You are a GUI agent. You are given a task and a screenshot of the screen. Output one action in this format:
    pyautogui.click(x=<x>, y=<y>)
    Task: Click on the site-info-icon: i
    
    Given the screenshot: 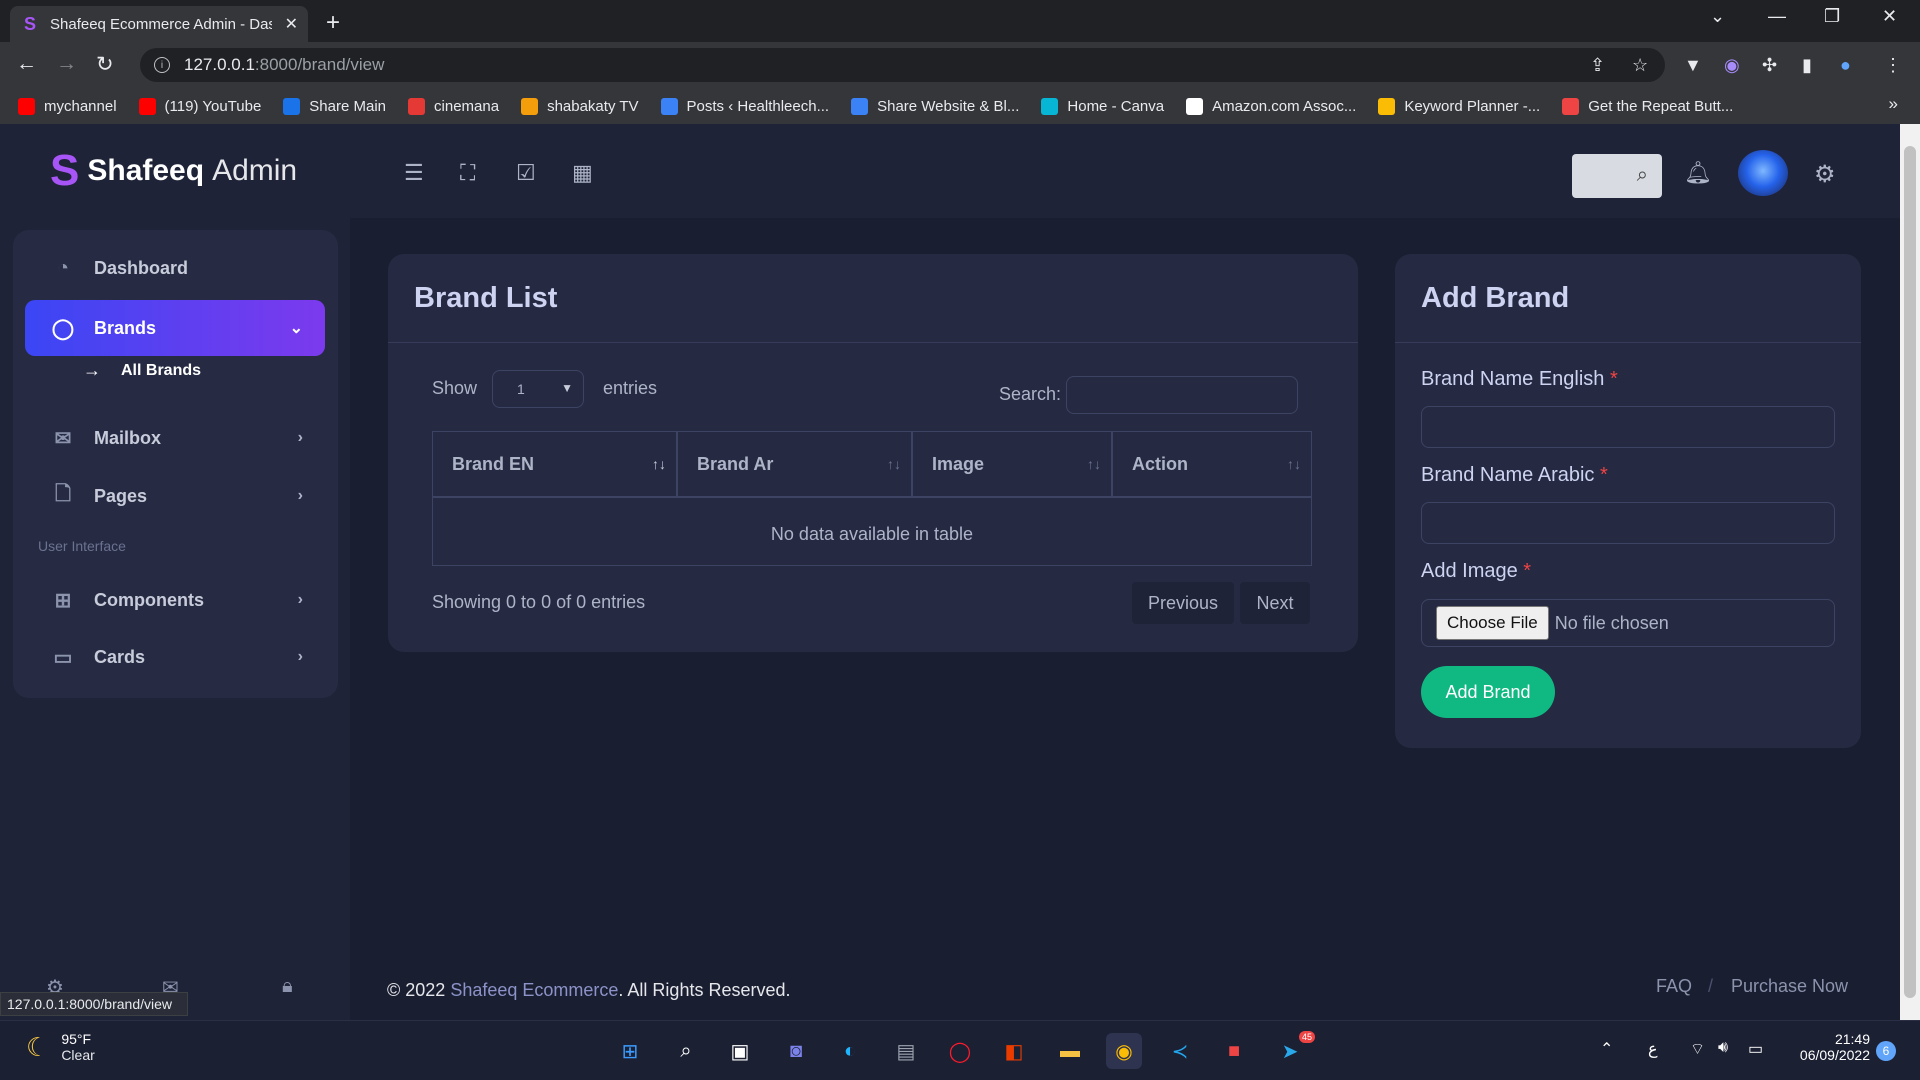 What is the action you would take?
    pyautogui.click(x=162, y=65)
    